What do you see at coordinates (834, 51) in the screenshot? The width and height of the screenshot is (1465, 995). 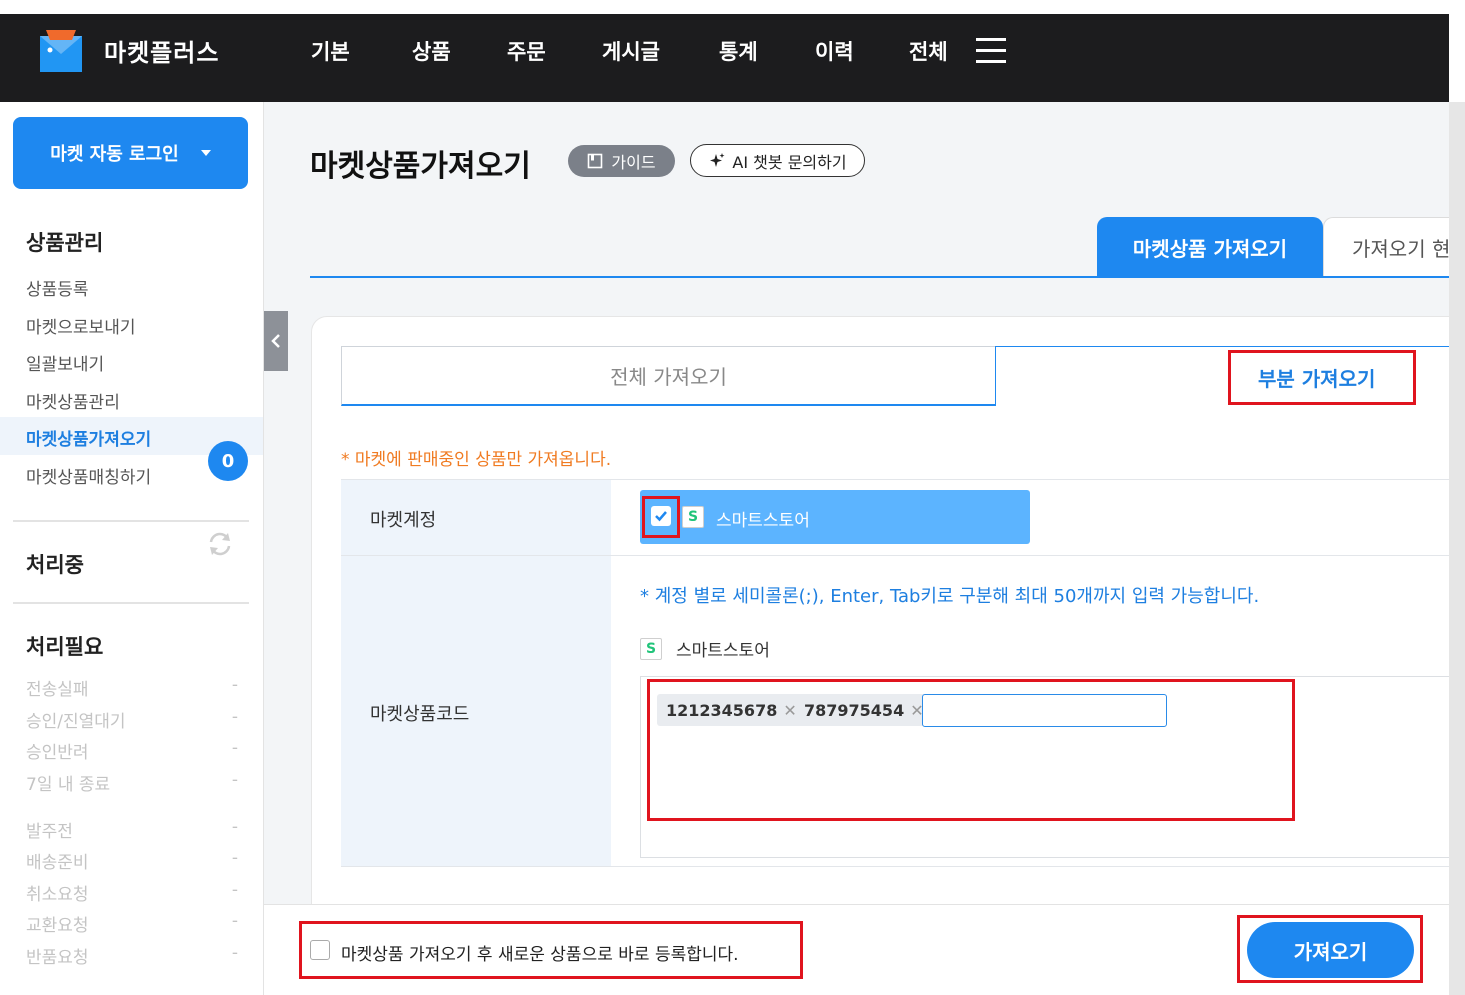 I see `nav-history: 이력` at bounding box center [834, 51].